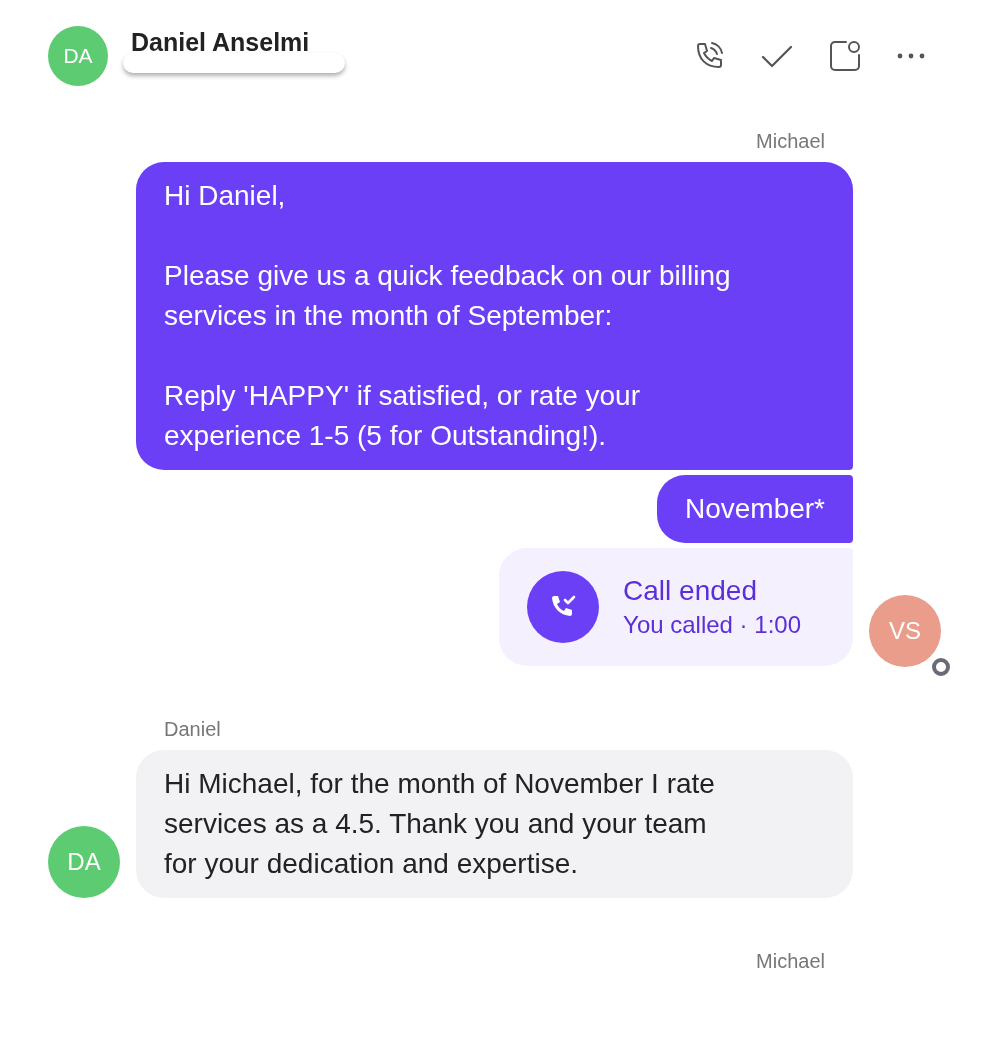 The height and width of the screenshot is (1040, 982). I want to click on chat-message: Hi Michael, for the month of November I rate services as a 4.5. Thank you and your team for your dedication and expertise., so click(494, 824).